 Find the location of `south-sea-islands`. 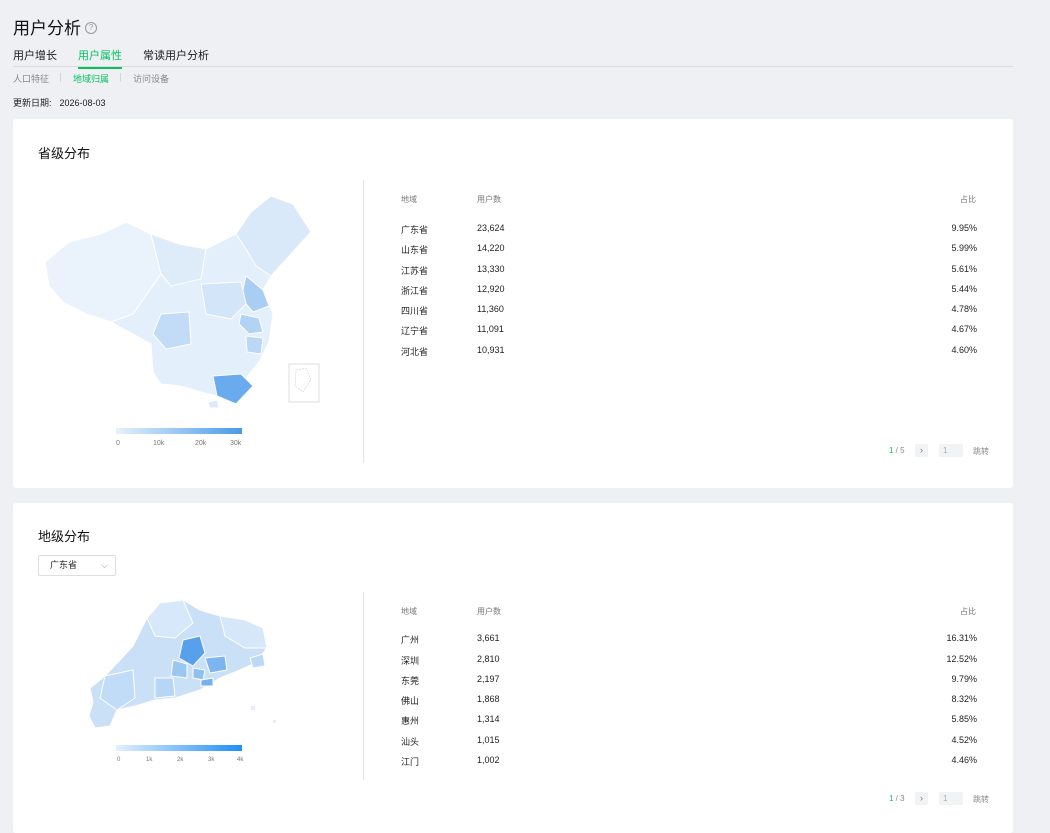

south-sea-islands is located at coordinates (303, 380).